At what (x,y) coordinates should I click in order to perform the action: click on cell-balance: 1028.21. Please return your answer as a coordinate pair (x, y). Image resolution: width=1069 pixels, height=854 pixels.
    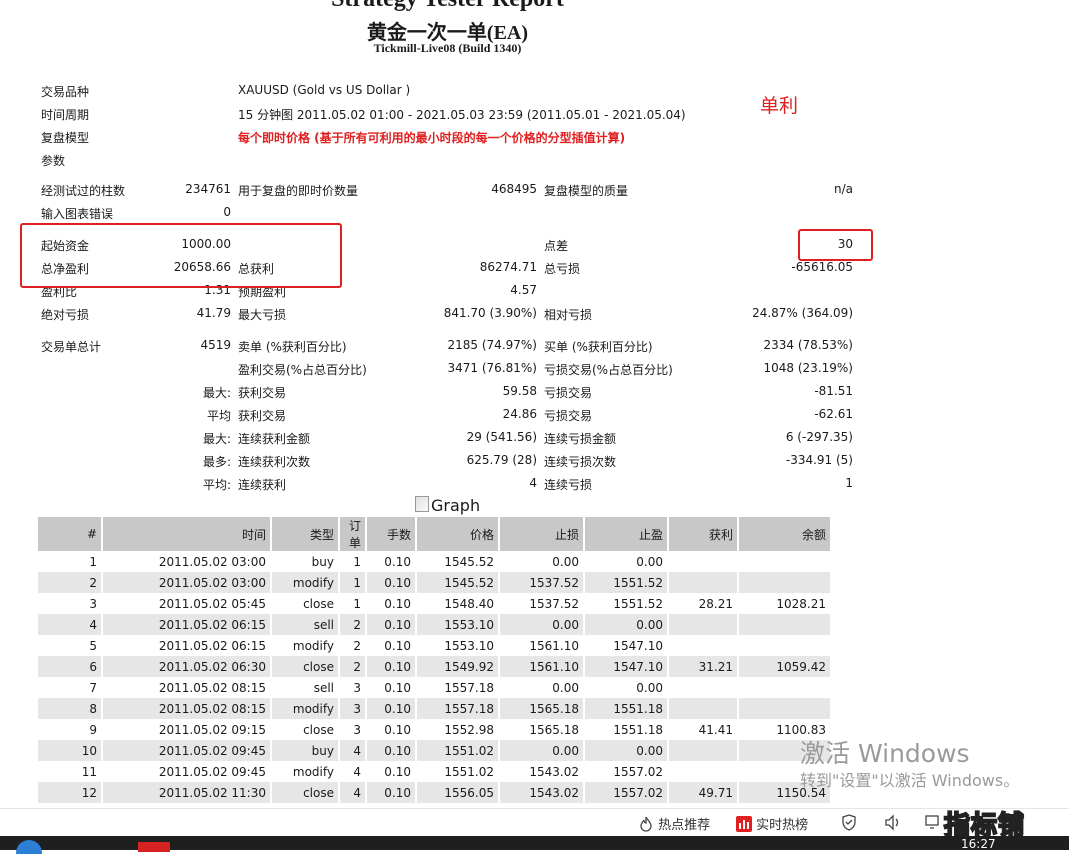
    Looking at the image, I should click on (801, 603).